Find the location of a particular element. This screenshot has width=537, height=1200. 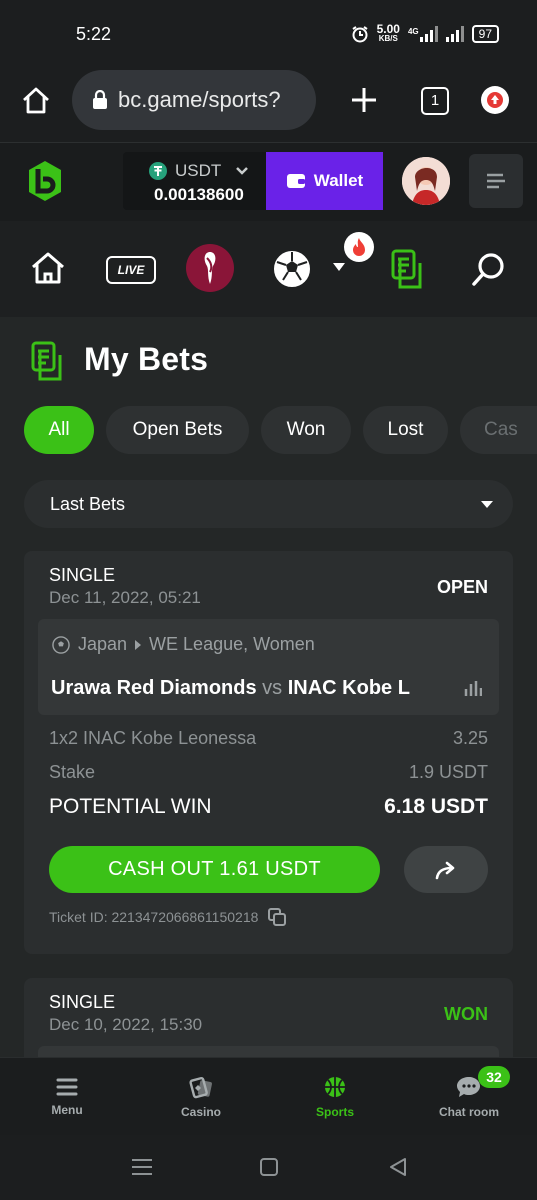

home-button-icon is located at coordinates (269, 1167).